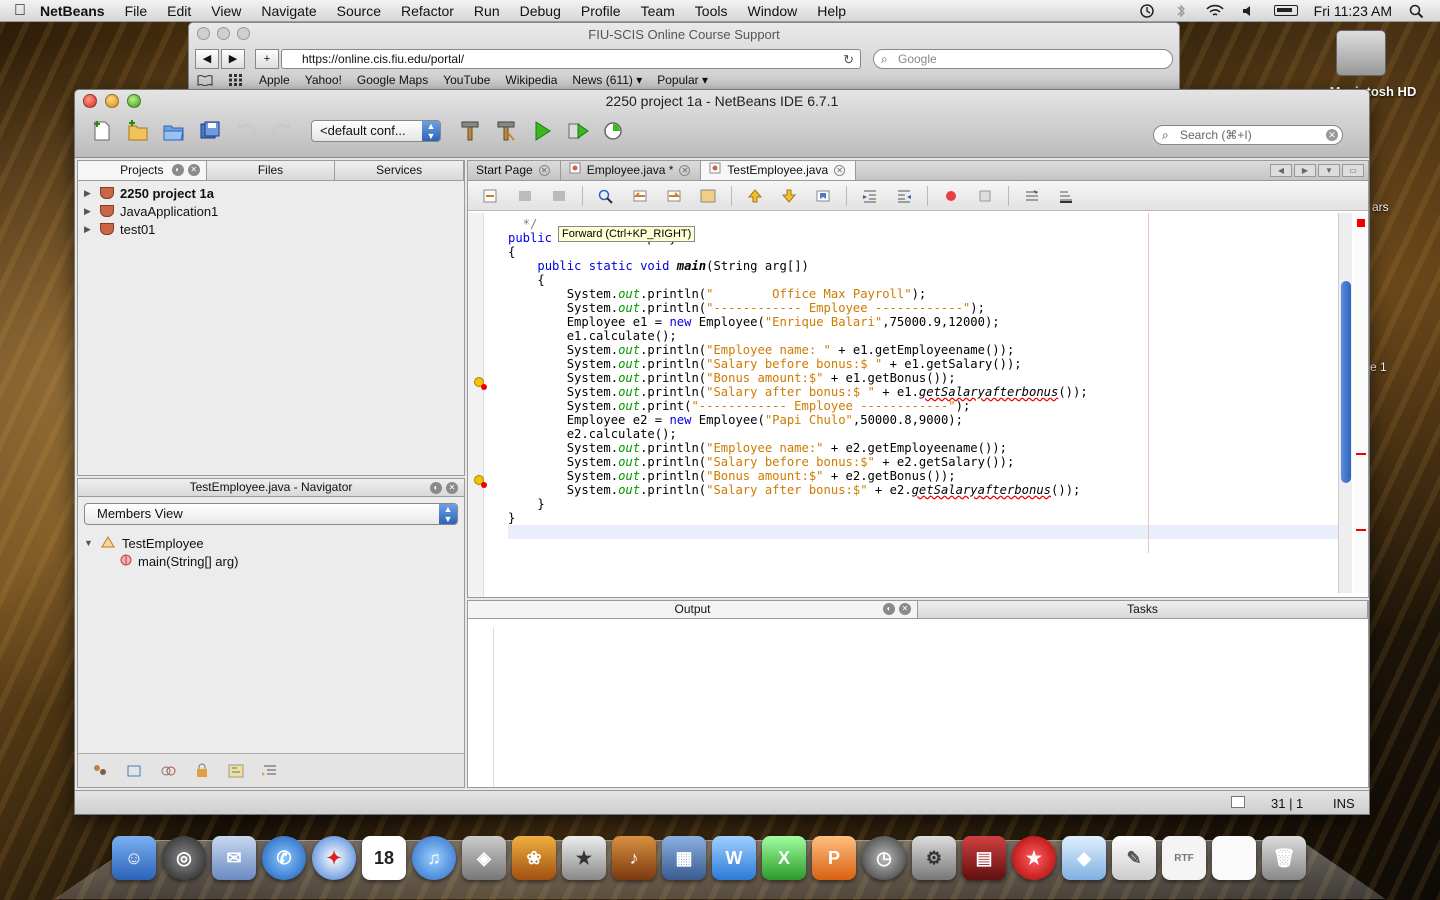 The width and height of the screenshot is (1440, 900). I want to click on downloads-stack-icon, so click(1234, 858).